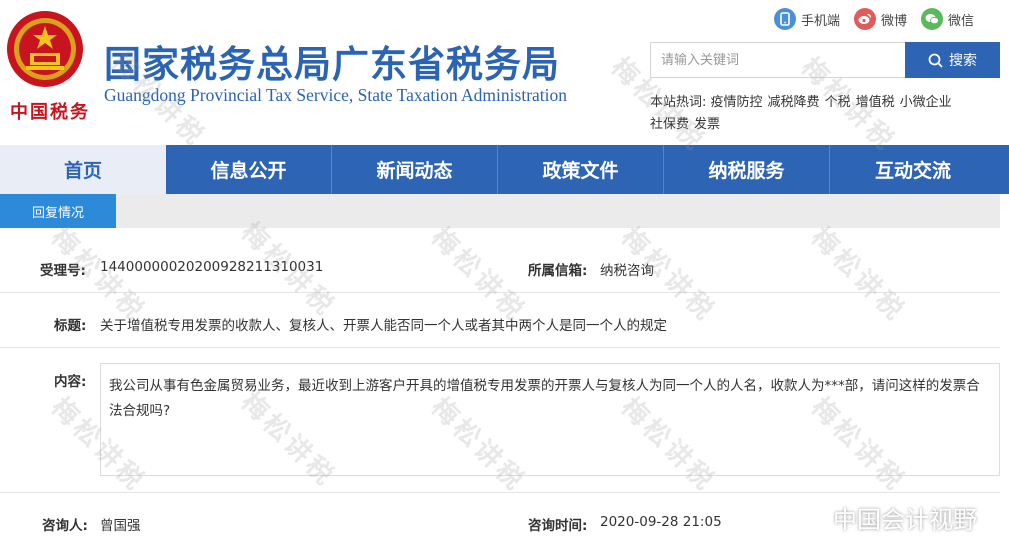 The height and width of the screenshot is (537, 1009). I want to click on nav-policy: 政策文件, so click(581, 169).